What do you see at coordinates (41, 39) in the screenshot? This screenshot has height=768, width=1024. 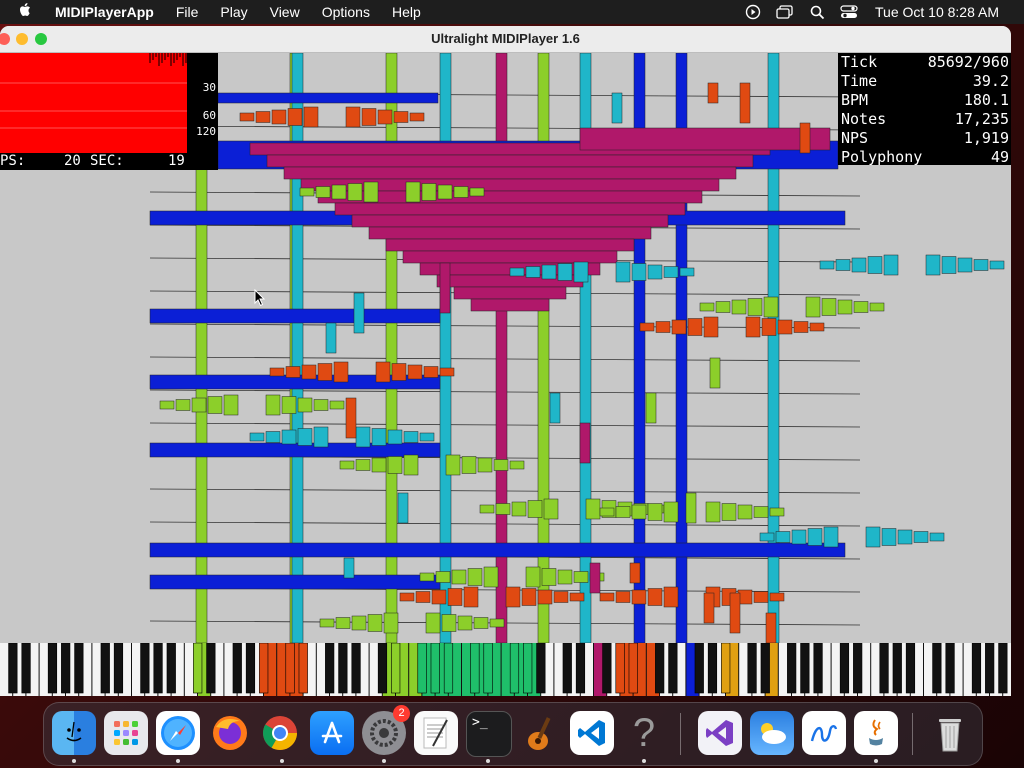 I see `zoom-button` at bounding box center [41, 39].